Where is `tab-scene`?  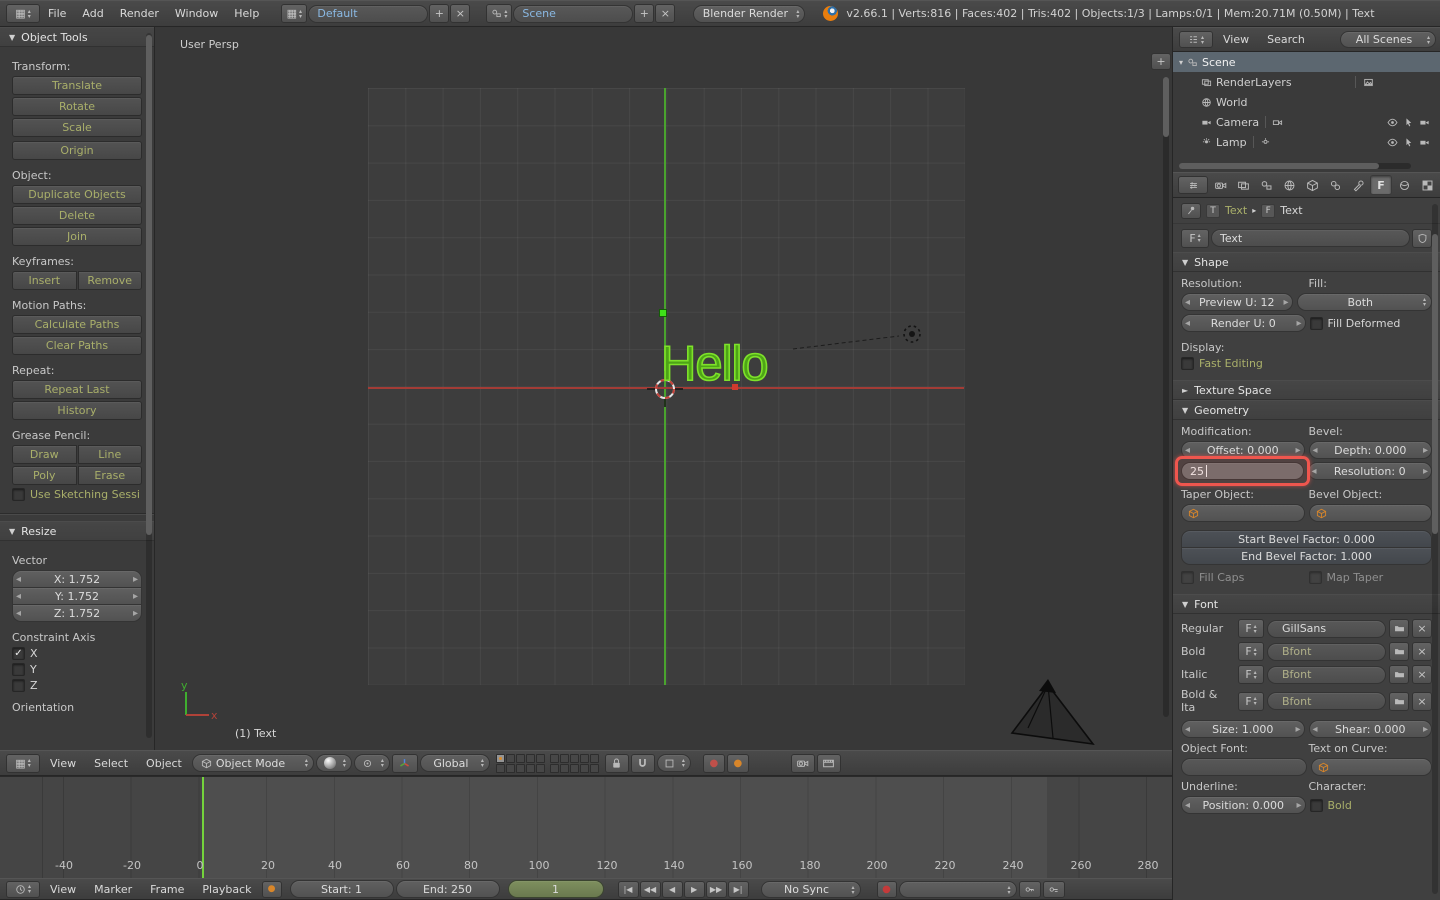
tab-scene is located at coordinates (1266, 185).